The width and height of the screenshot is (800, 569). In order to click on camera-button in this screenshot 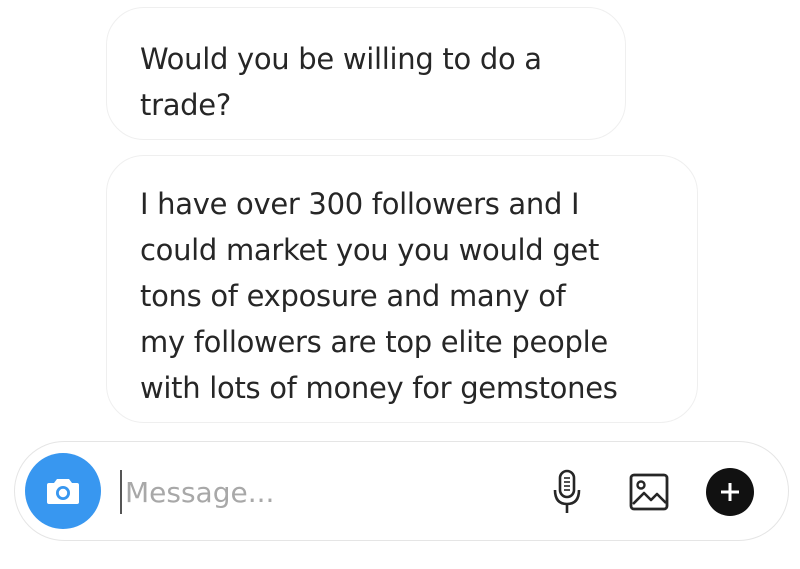, I will do `click(63, 491)`.